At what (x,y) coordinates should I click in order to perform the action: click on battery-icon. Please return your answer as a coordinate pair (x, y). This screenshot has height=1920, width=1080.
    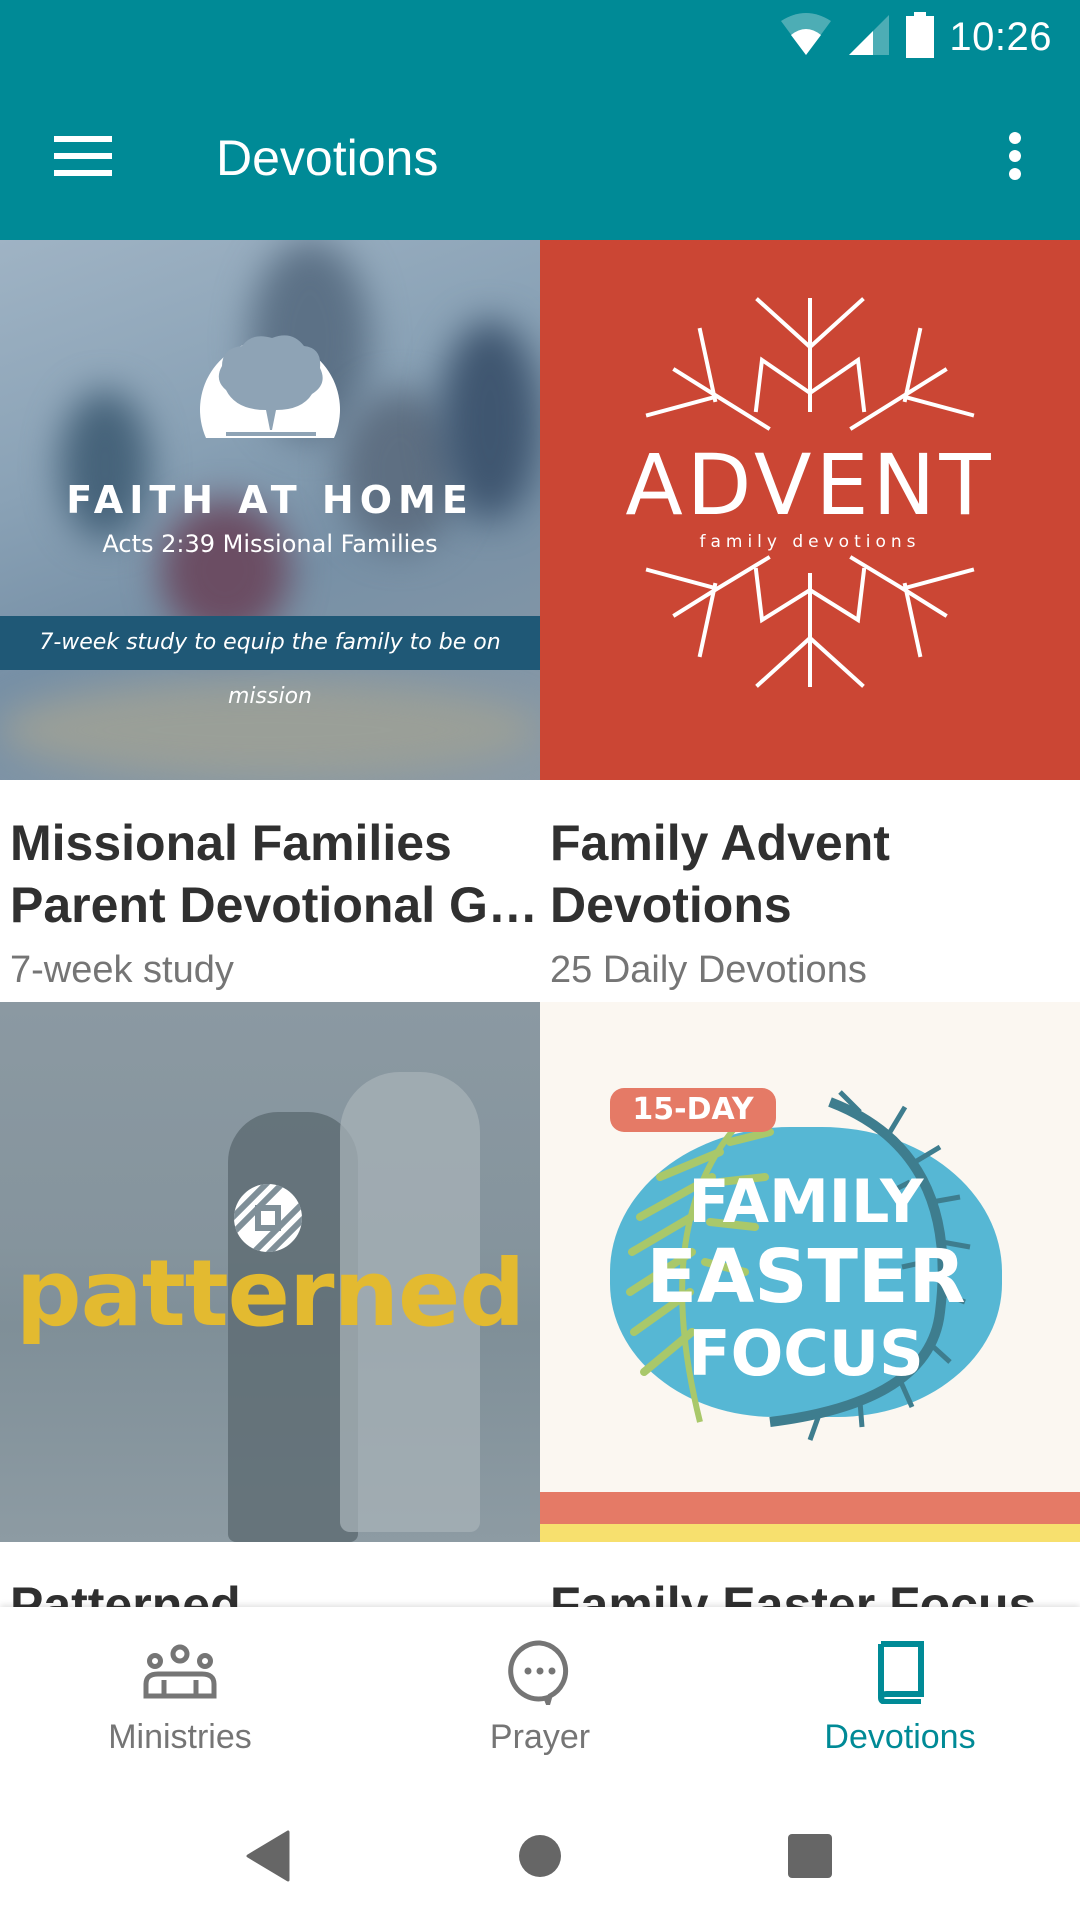
    Looking at the image, I should click on (920, 37).